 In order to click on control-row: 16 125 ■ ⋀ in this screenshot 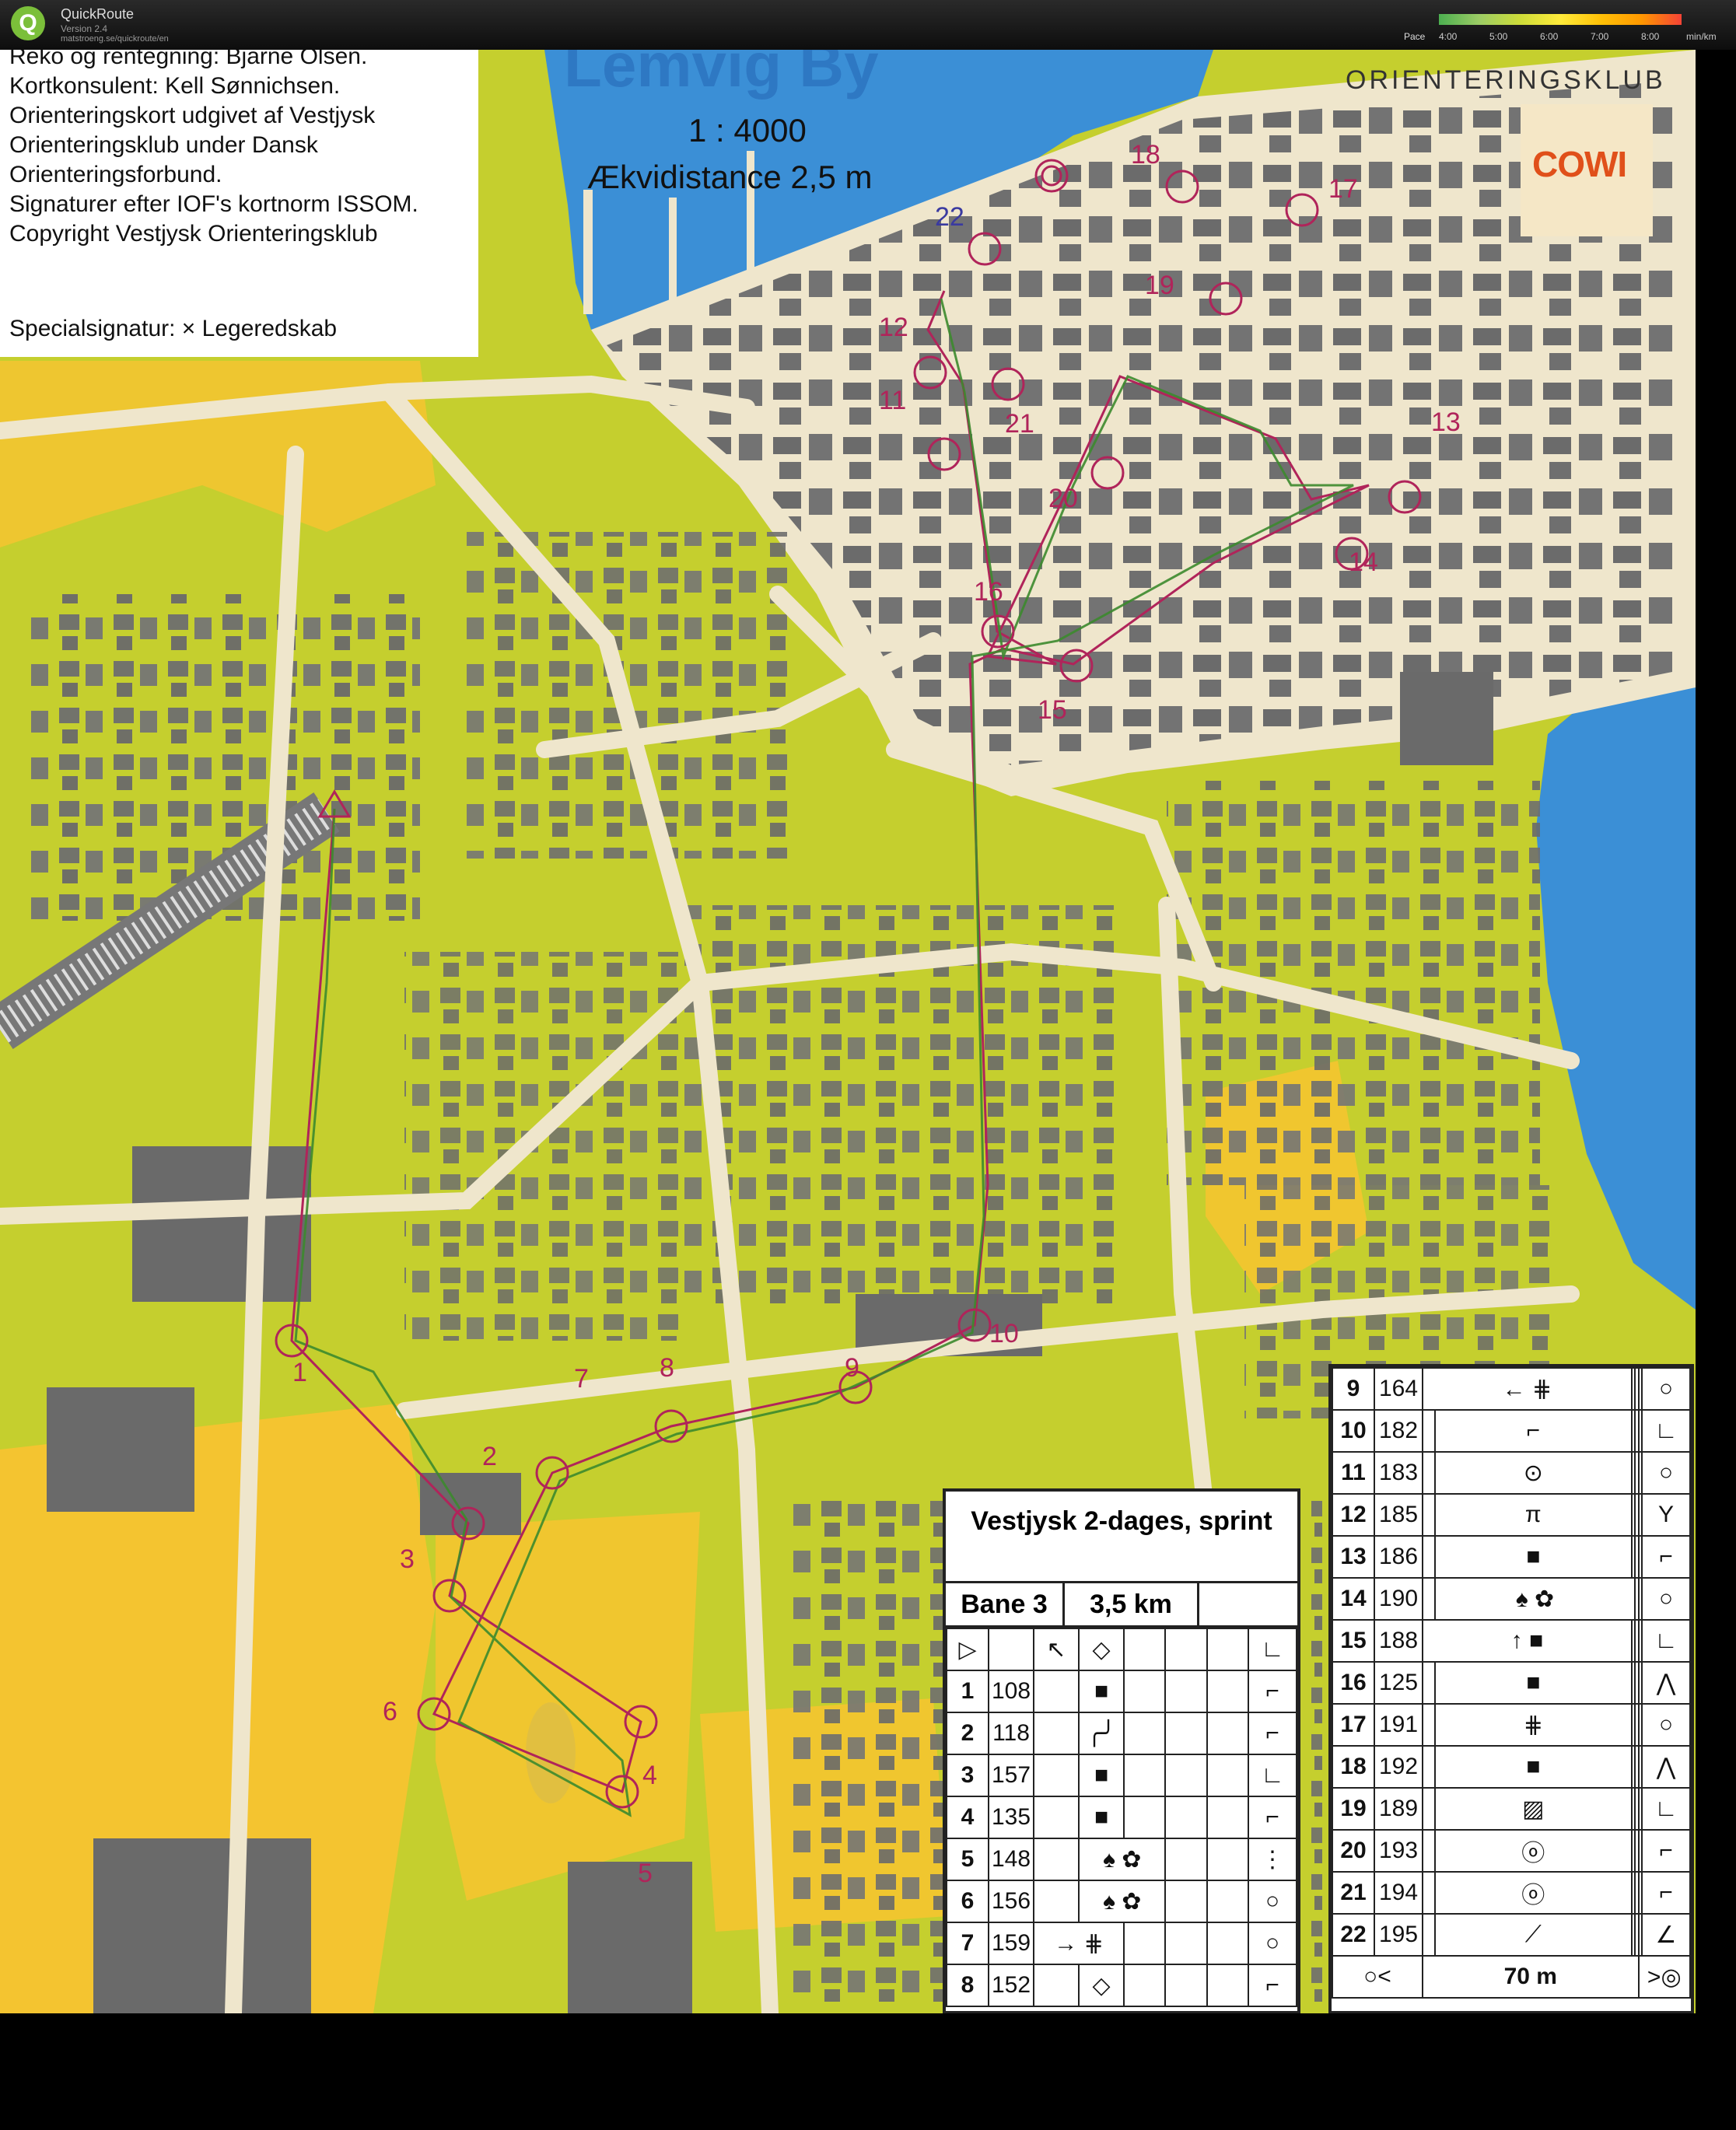, I will do `click(1511, 1683)`.